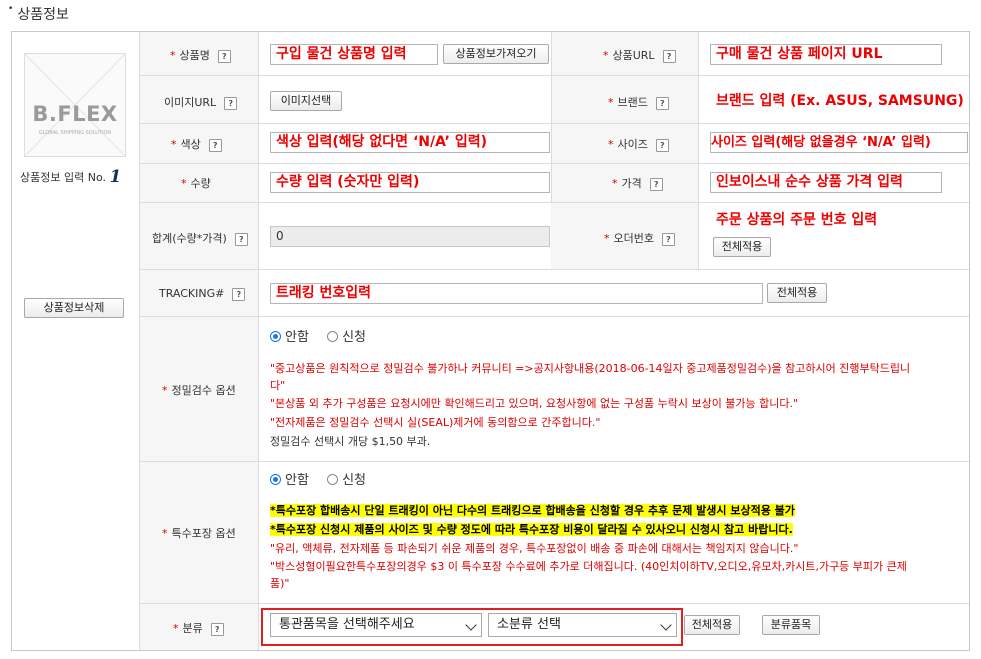  Describe the element at coordinates (791, 625) in the screenshot. I see `category-items-button: 분류품목` at that location.